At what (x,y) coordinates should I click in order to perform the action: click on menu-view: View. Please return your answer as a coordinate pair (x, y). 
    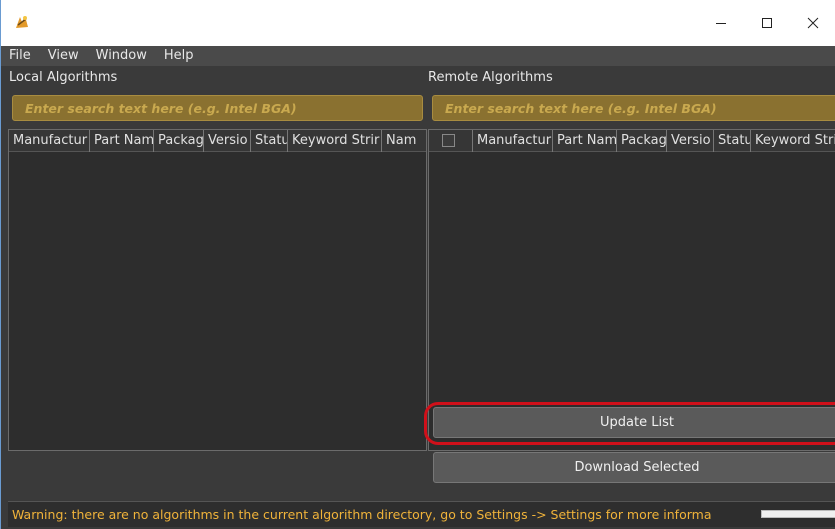
    Looking at the image, I should click on (64, 56).